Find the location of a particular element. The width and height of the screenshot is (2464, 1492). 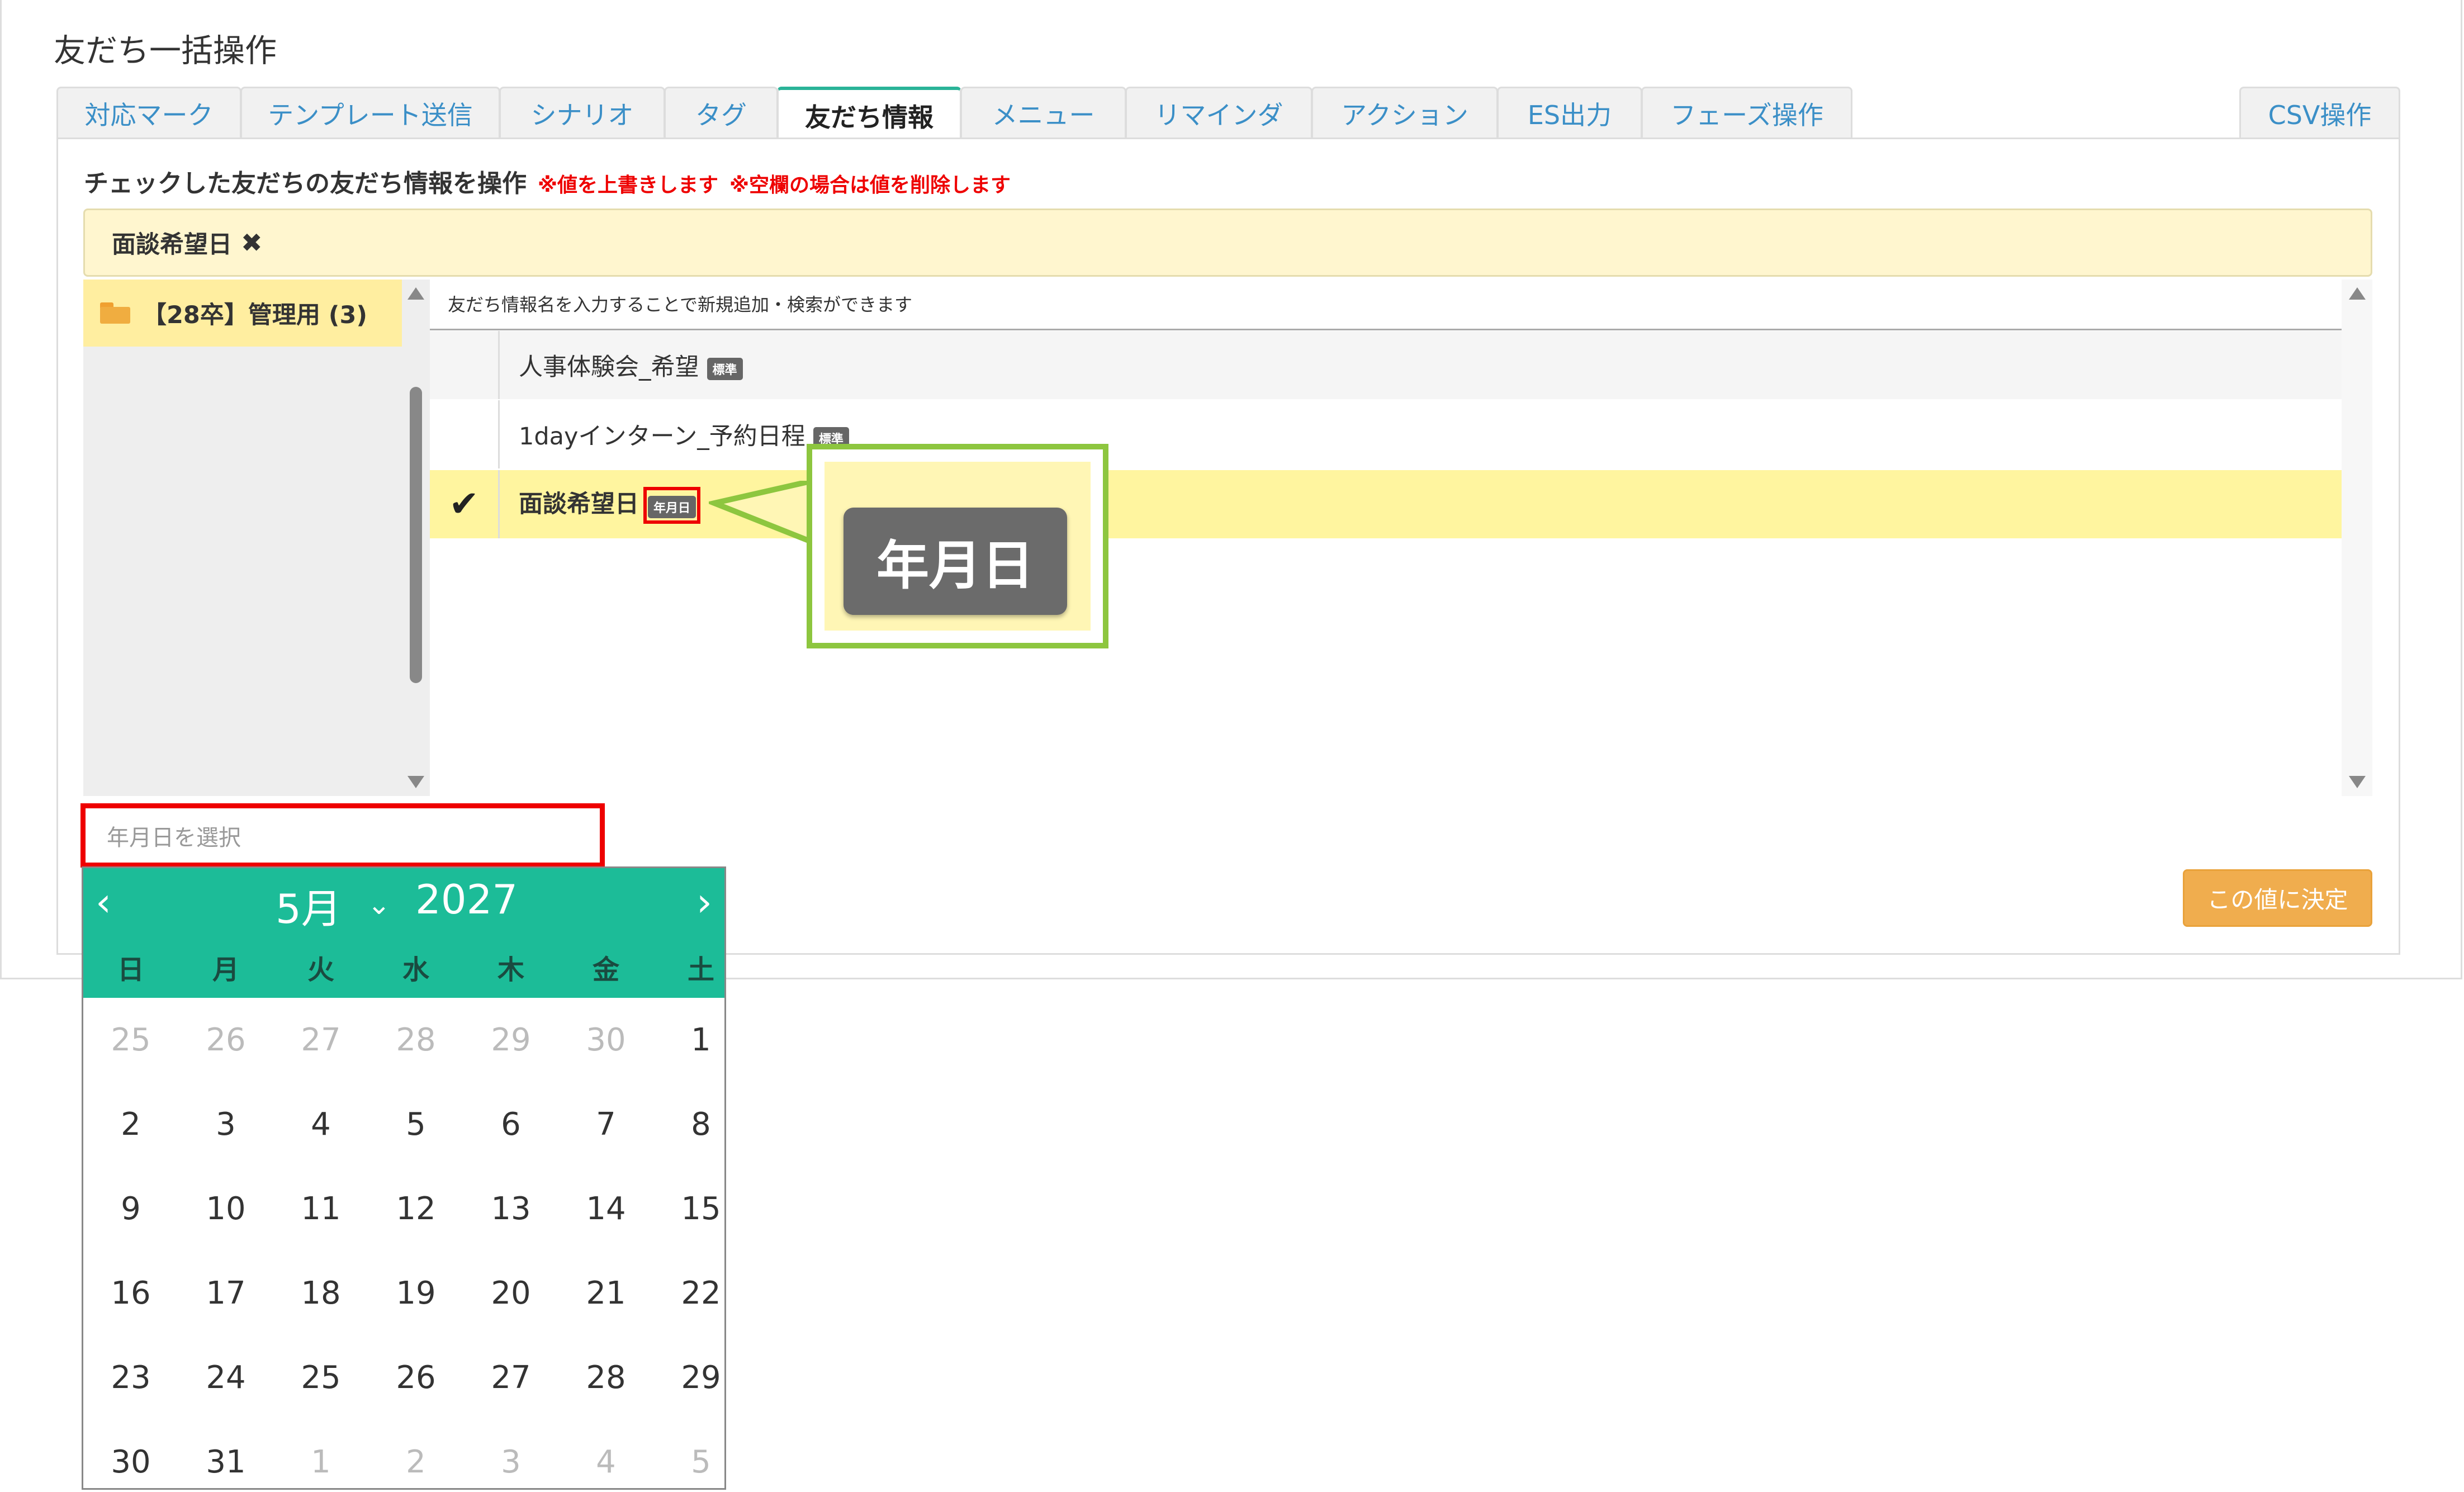

calendar-day: 7 is located at coordinates (605, 1124).